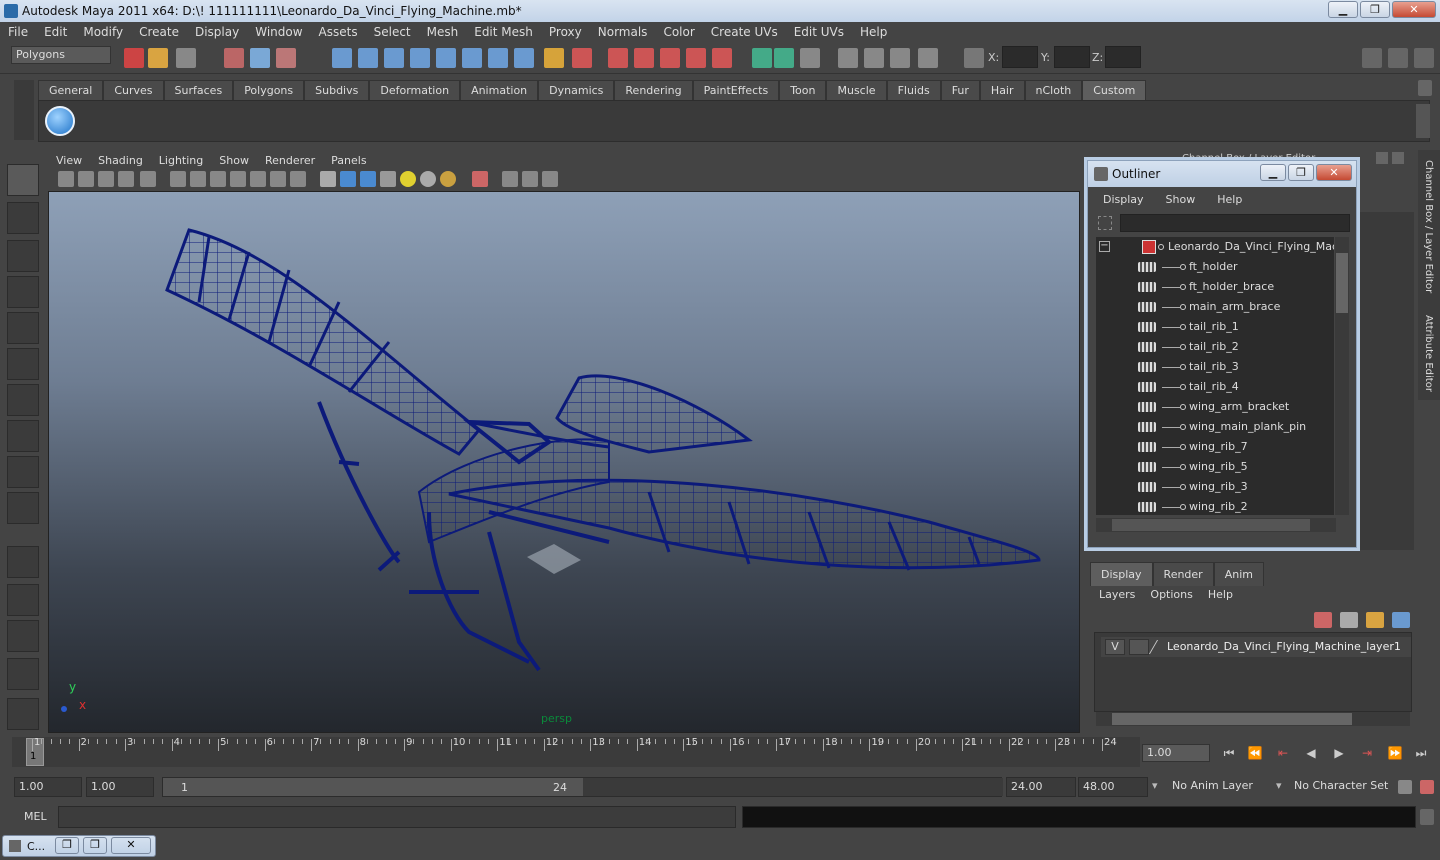  What do you see at coordinates (1223, 594) in the screenshot?
I see `layer-menu-help: Help` at bounding box center [1223, 594].